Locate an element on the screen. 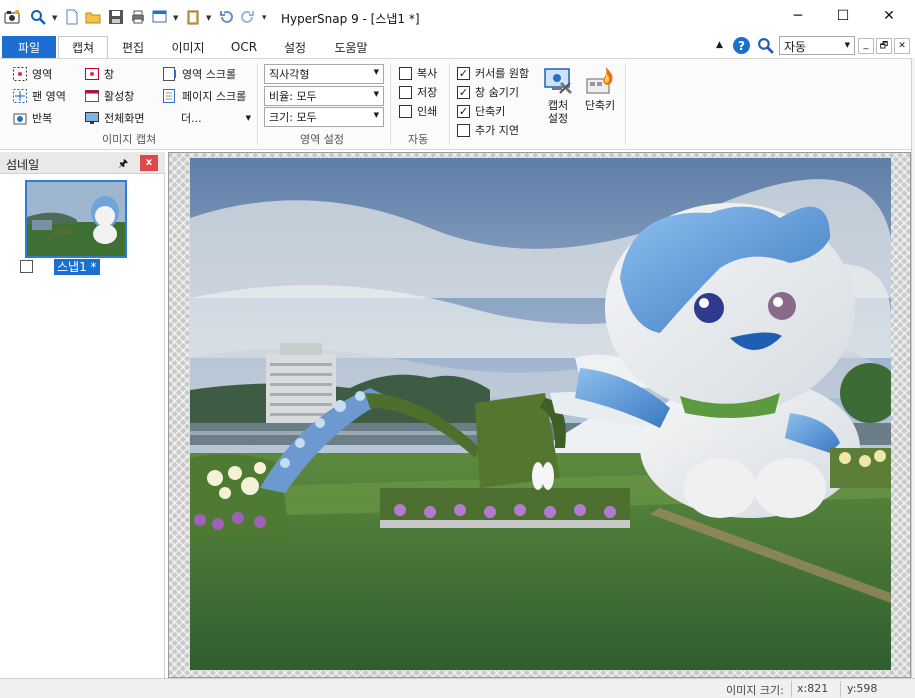 This screenshot has height=698, width=915. close-button: ✕ is located at coordinates (889, 16).